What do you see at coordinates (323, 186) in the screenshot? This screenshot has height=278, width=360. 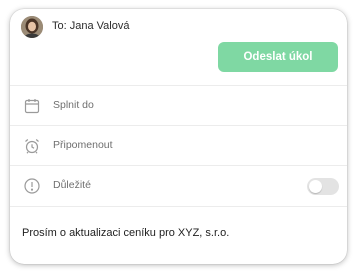 I see `important-toggle` at bounding box center [323, 186].